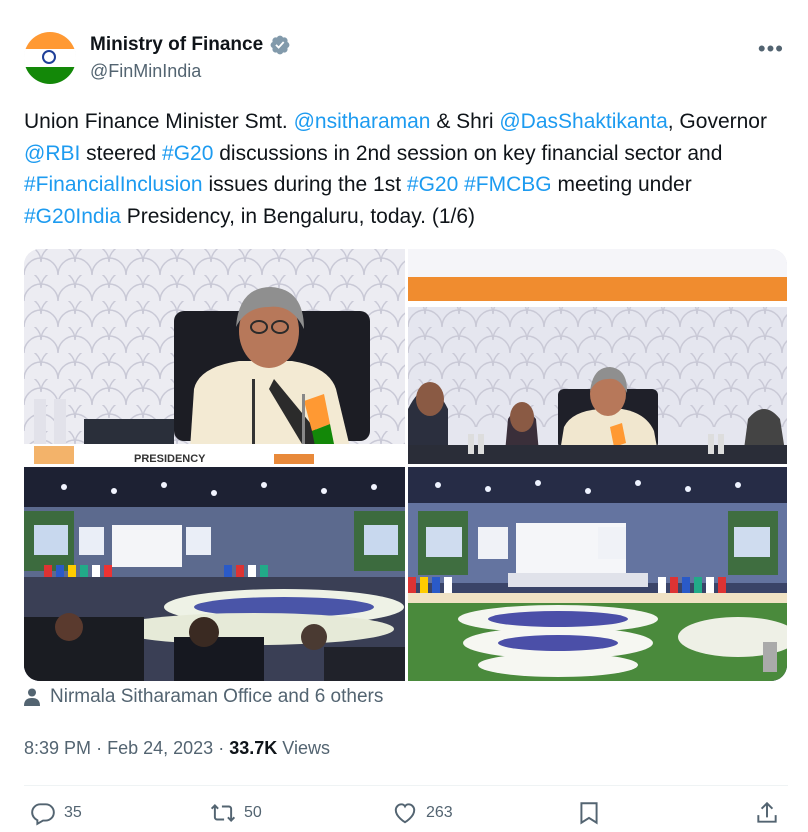 Image resolution: width=808 pixels, height=832 pixels. I want to click on tagged-people: Nirmala Sitharaman Office and 6 others, so click(203, 697).